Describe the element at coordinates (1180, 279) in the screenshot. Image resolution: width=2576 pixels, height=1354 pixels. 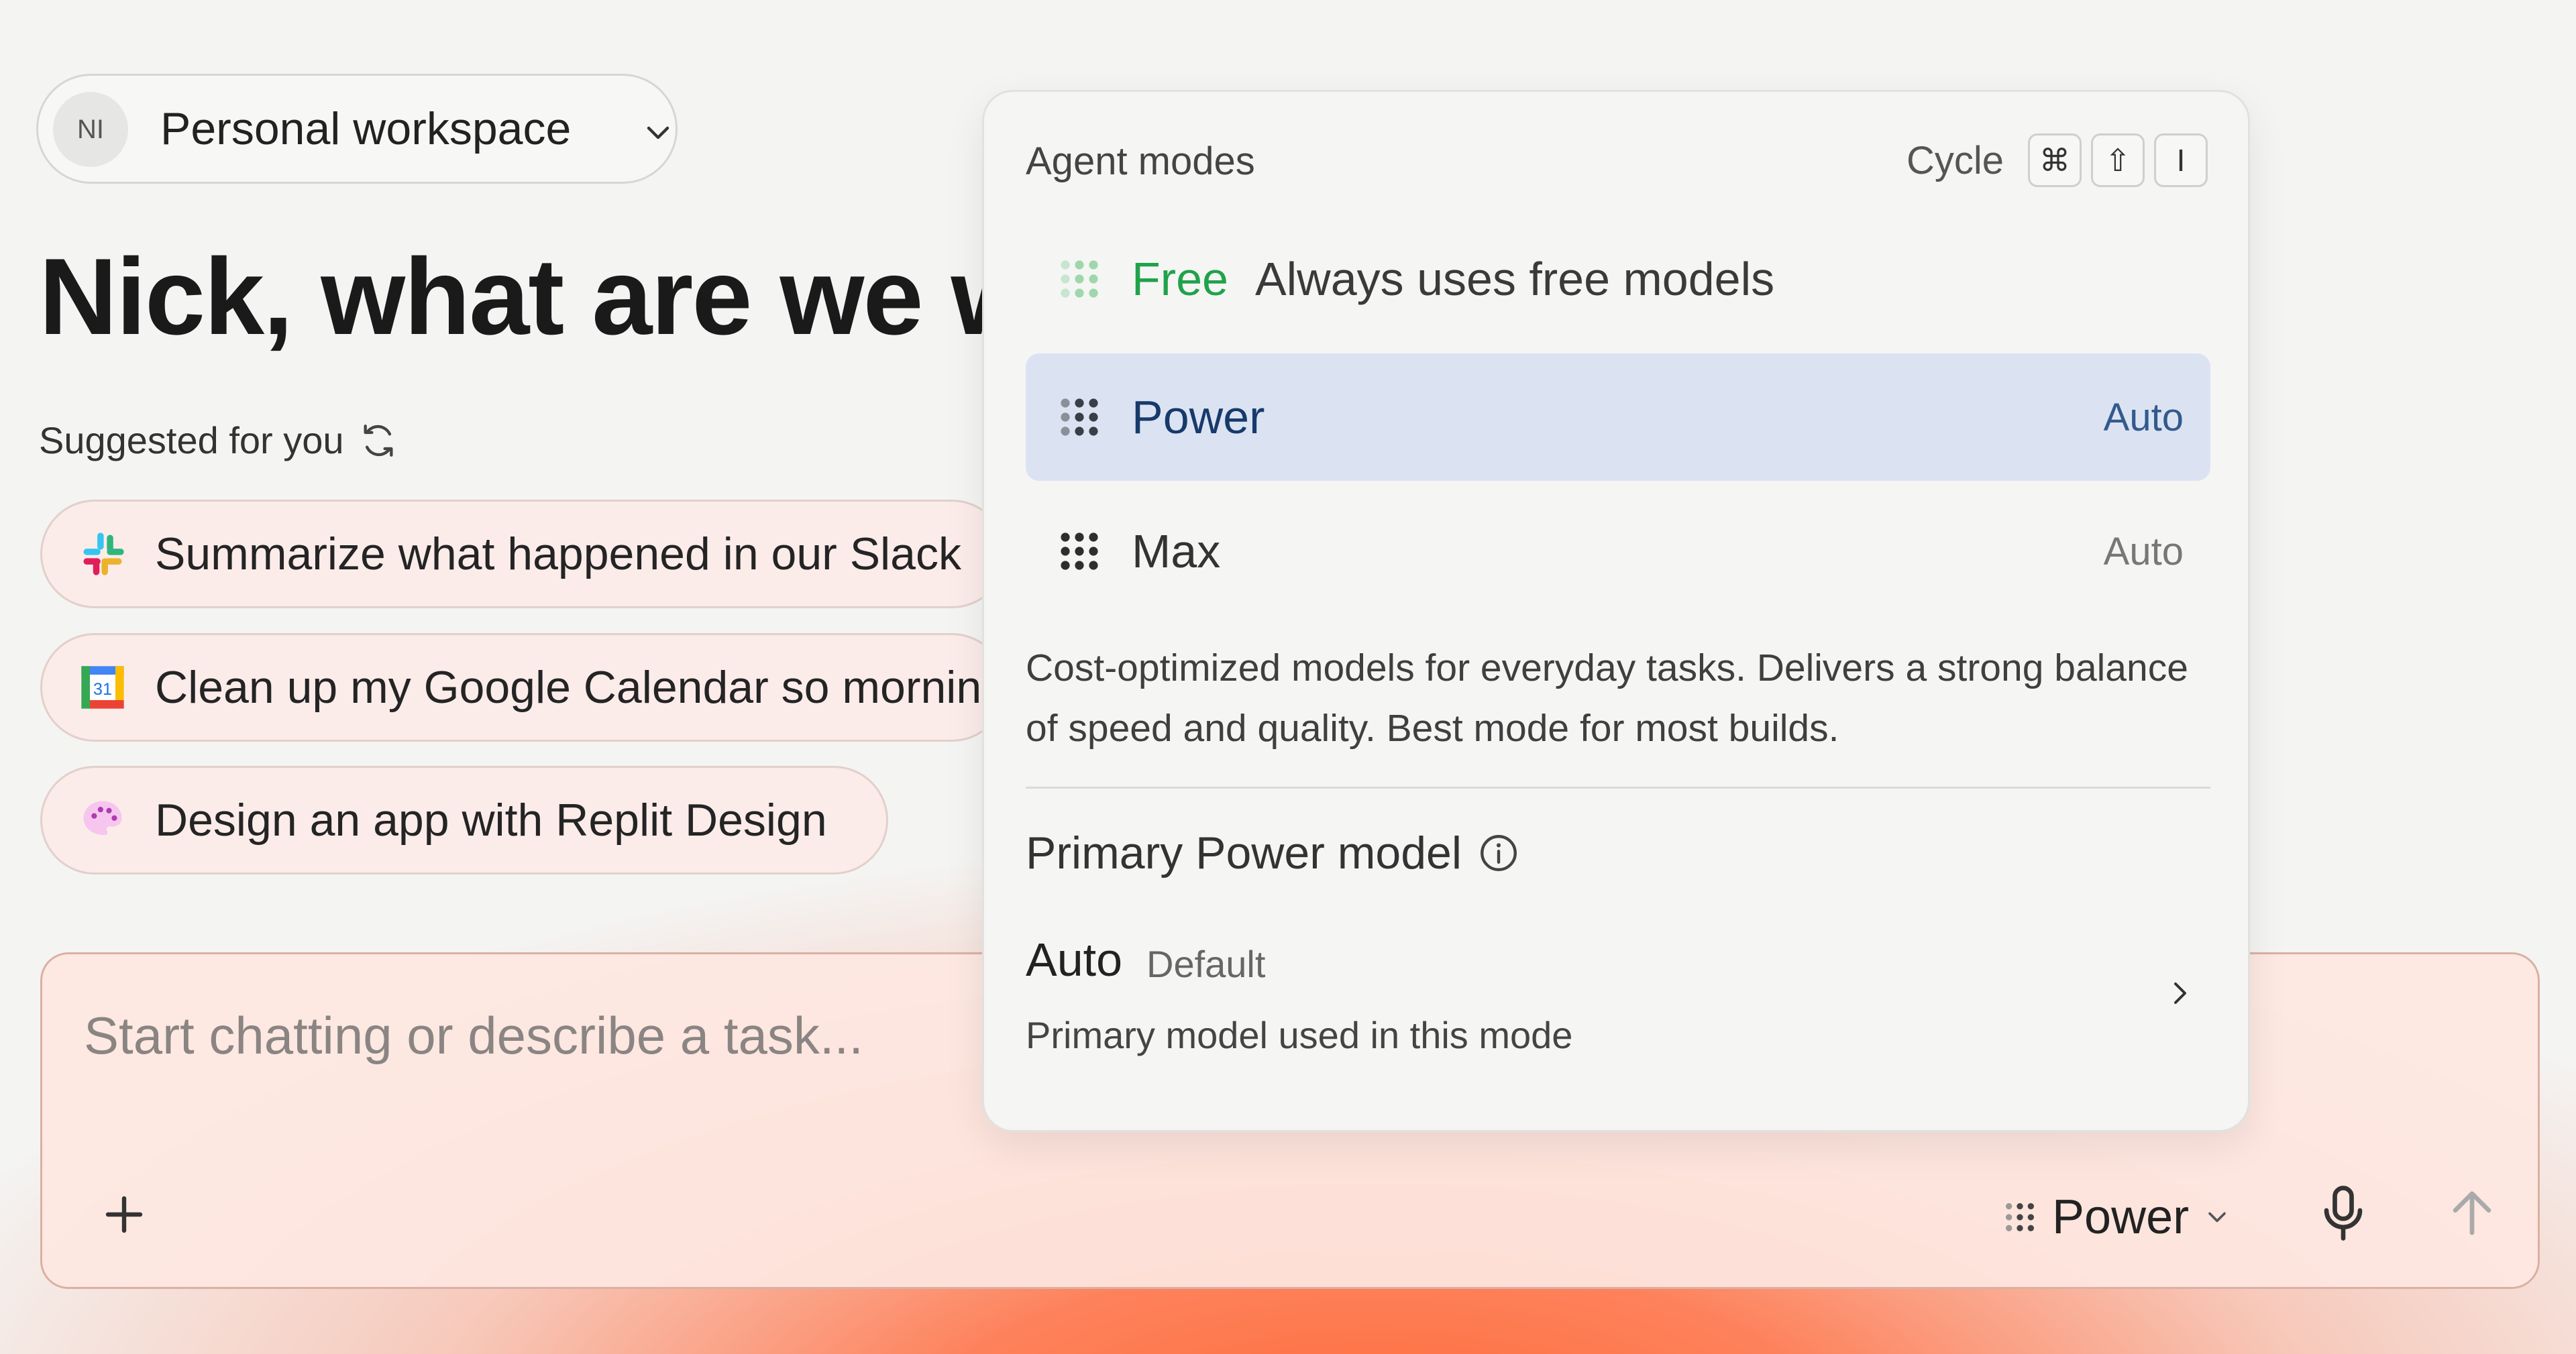
I see `mode-name: Free` at that location.